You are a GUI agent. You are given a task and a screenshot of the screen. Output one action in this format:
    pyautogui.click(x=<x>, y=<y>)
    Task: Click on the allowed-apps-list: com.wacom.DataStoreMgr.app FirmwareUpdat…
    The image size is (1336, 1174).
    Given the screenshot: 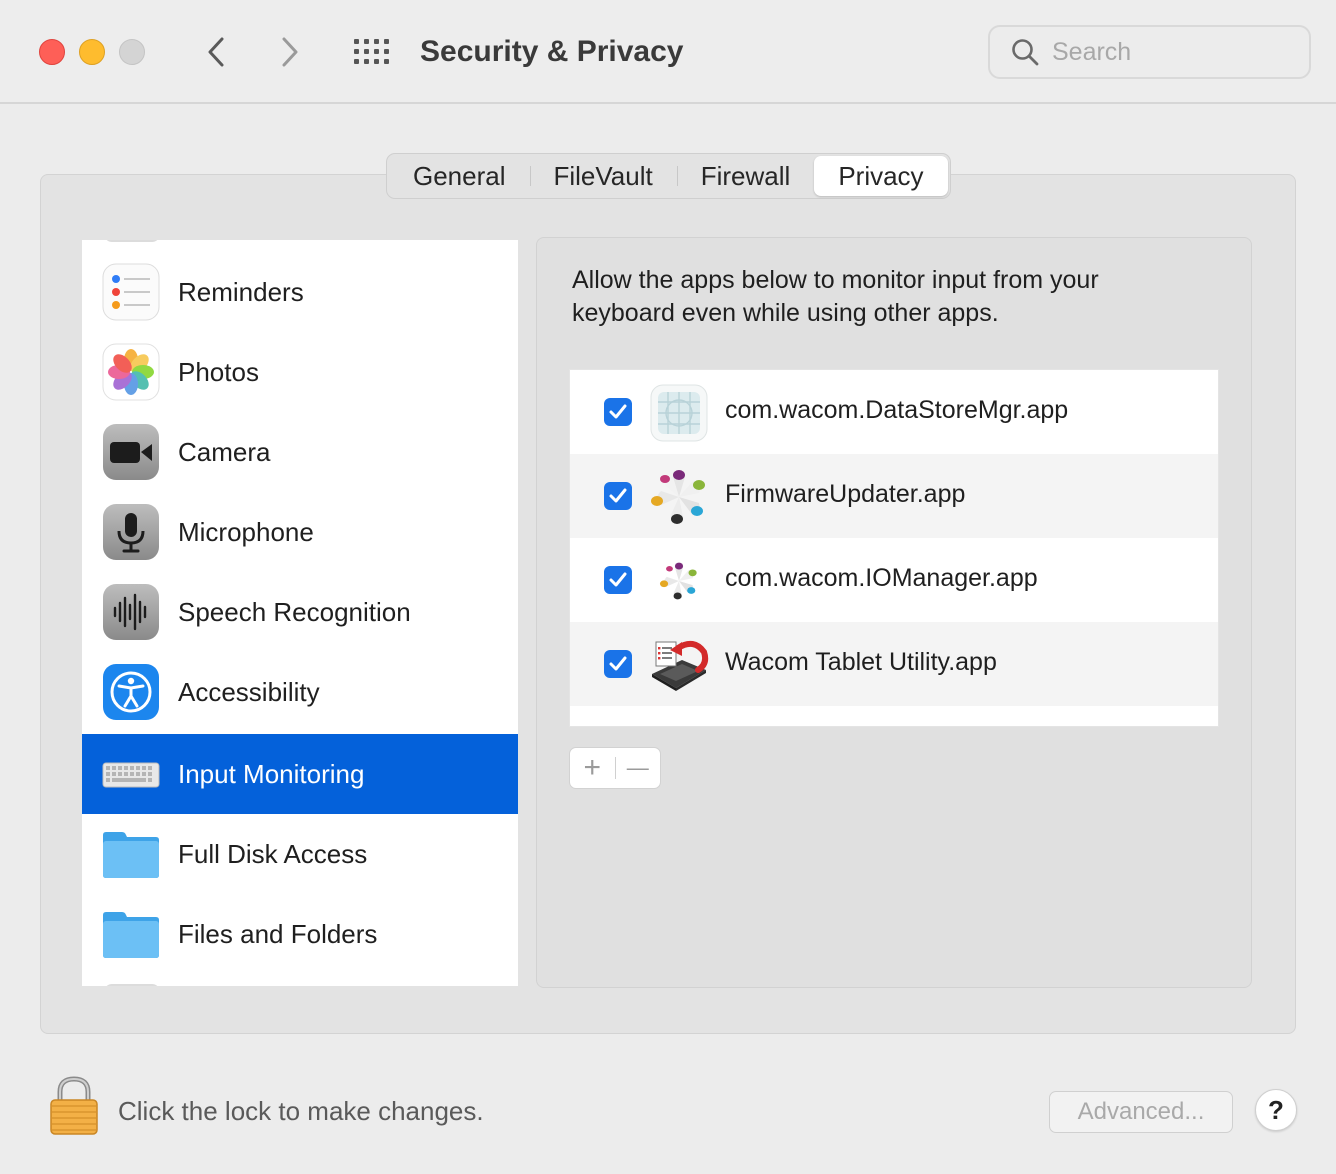 What is the action you would take?
    pyautogui.click(x=894, y=548)
    